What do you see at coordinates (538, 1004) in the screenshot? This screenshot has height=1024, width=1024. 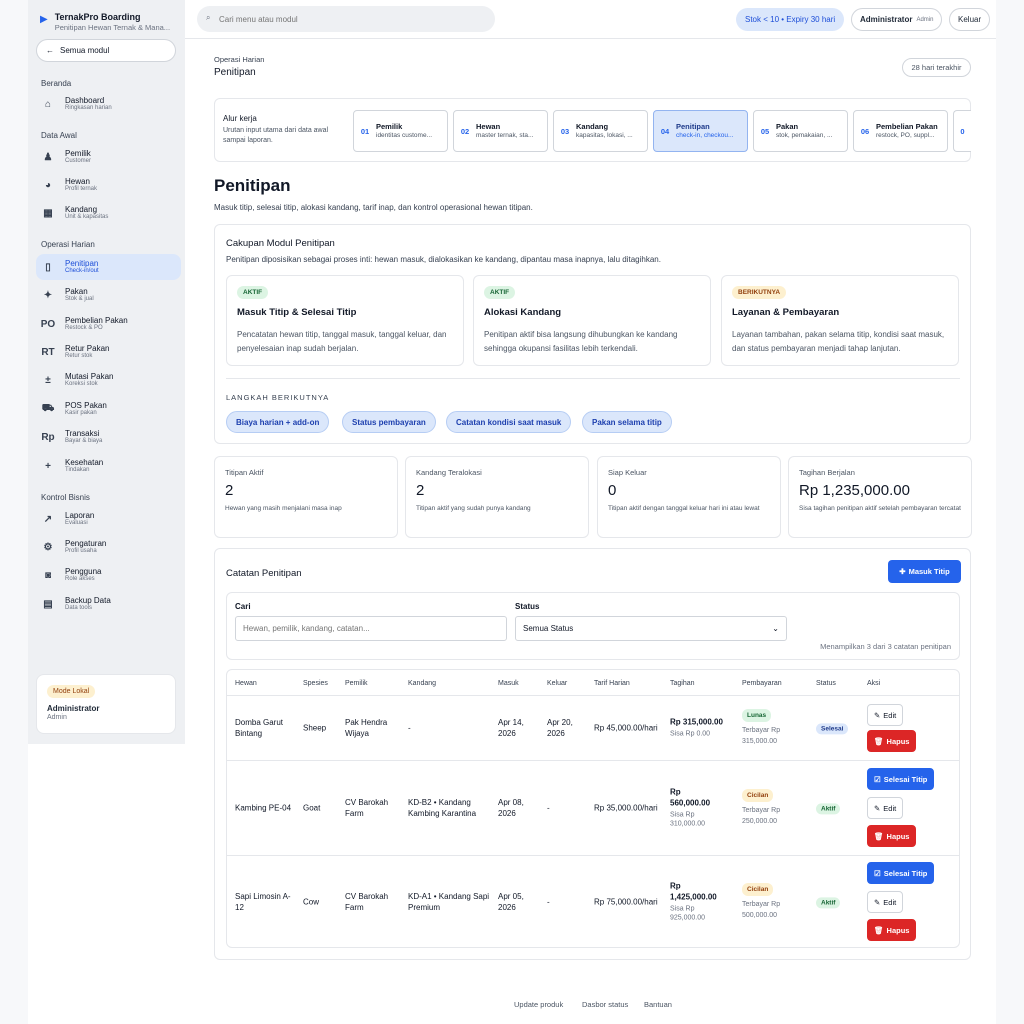 I see `footer-link-update: Update produk` at bounding box center [538, 1004].